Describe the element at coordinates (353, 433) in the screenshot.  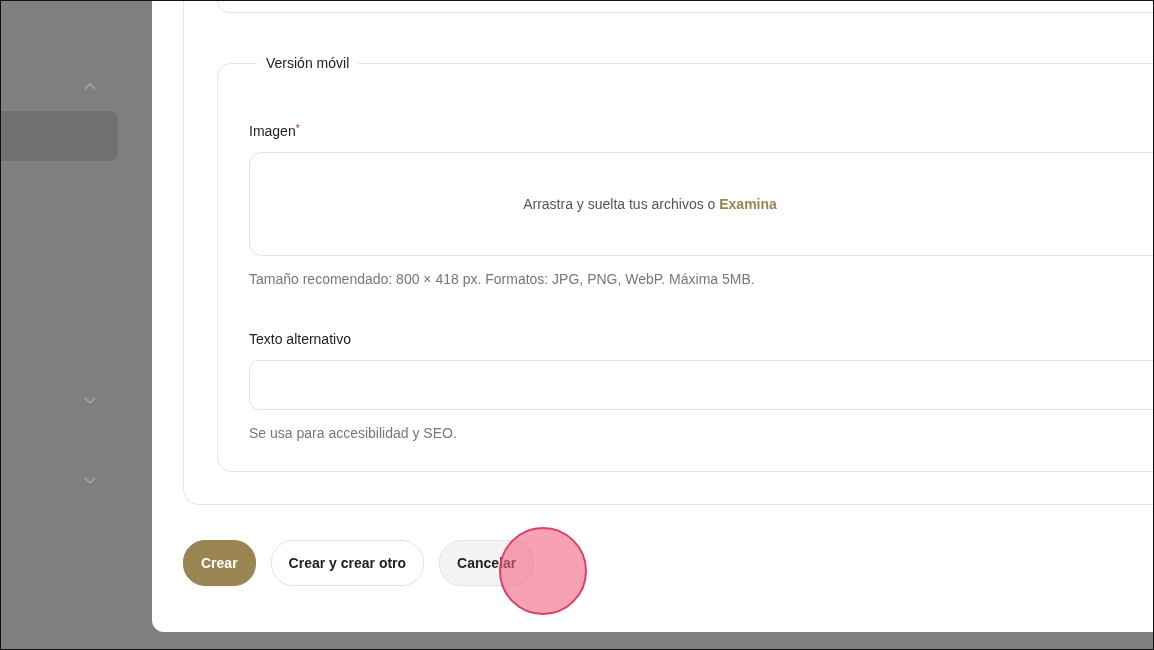
I see `field-help-text: Se usa para accesibilidad y SEO.` at that location.